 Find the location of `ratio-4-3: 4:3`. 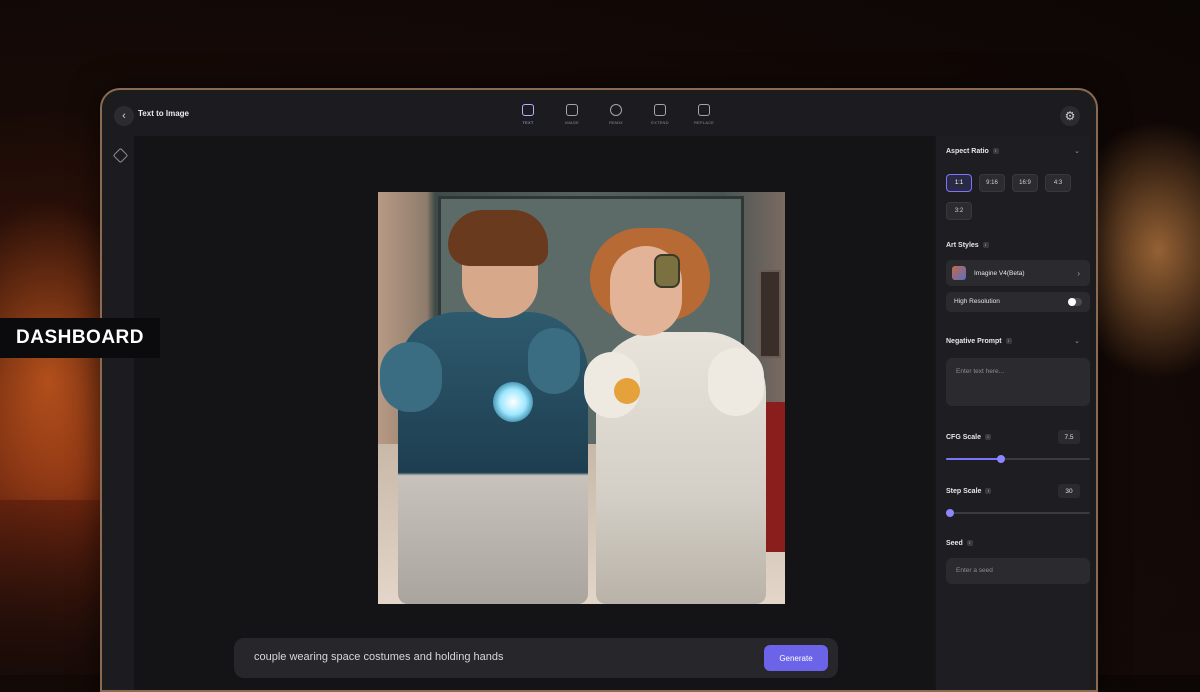

ratio-4-3: 4:3 is located at coordinates (1058, 183).